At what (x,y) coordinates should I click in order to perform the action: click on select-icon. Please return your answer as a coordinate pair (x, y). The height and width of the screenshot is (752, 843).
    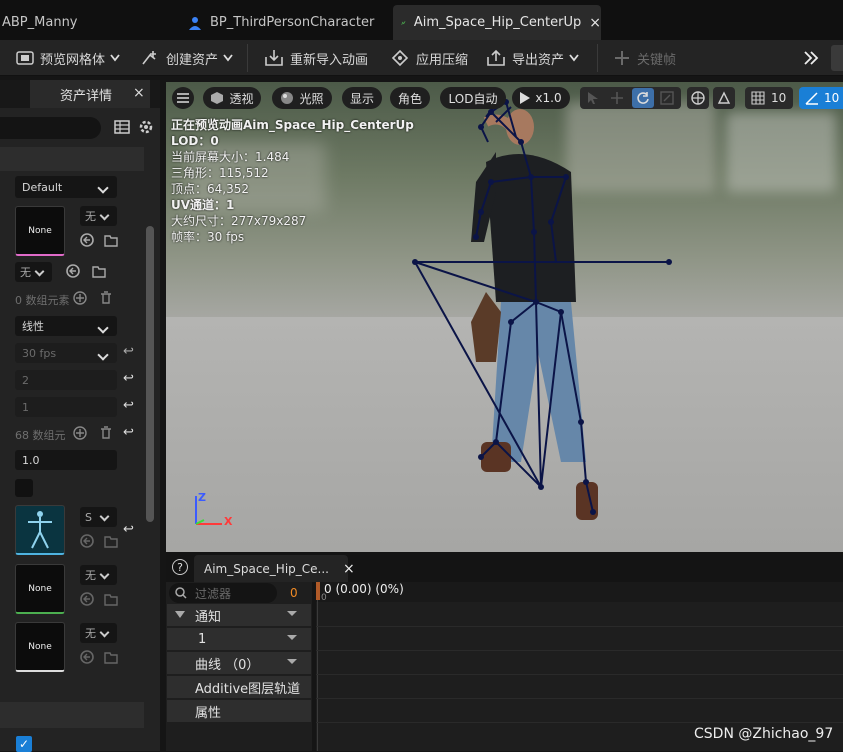
    Looking at the image, I should click on (593, 98).